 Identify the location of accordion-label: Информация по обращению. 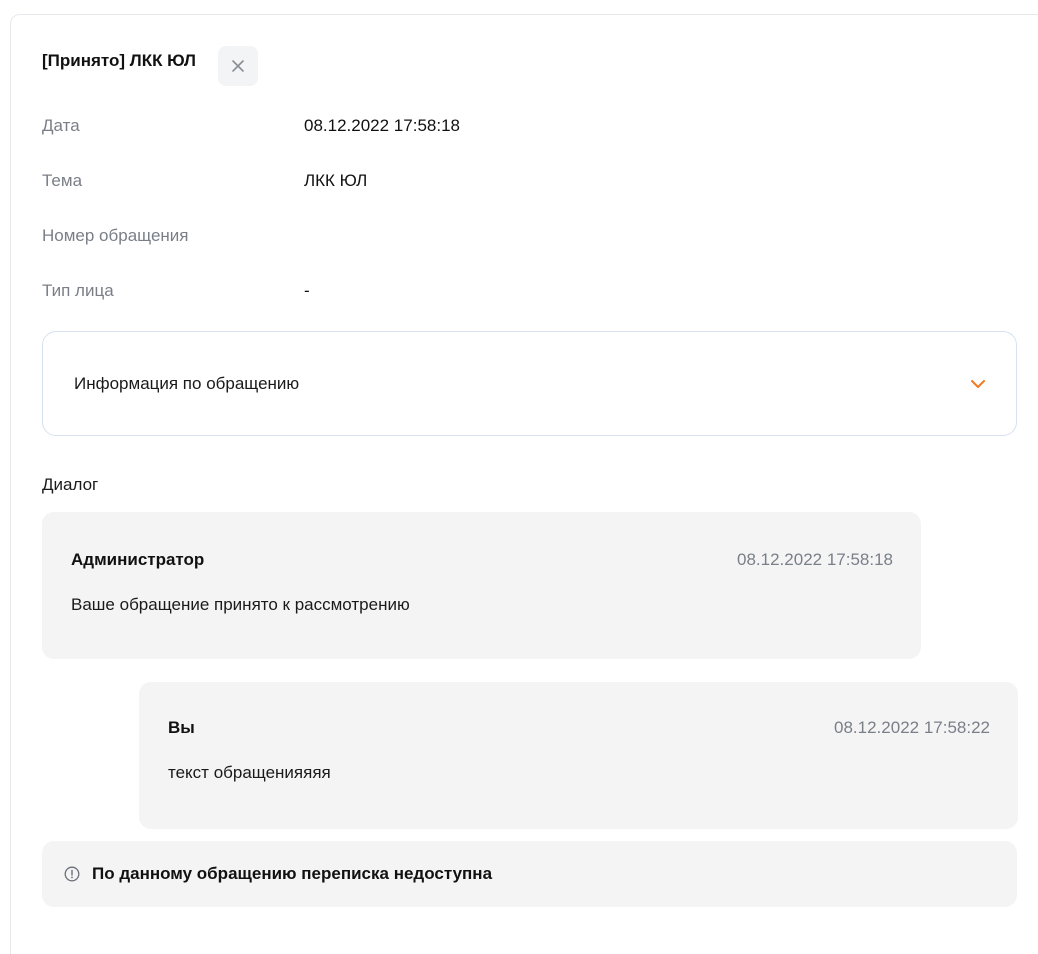
(187, 383).